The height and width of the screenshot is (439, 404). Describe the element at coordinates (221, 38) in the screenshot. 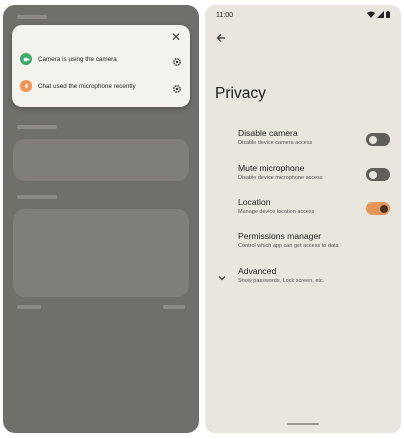

I see `back-arrow-icon` at that location.